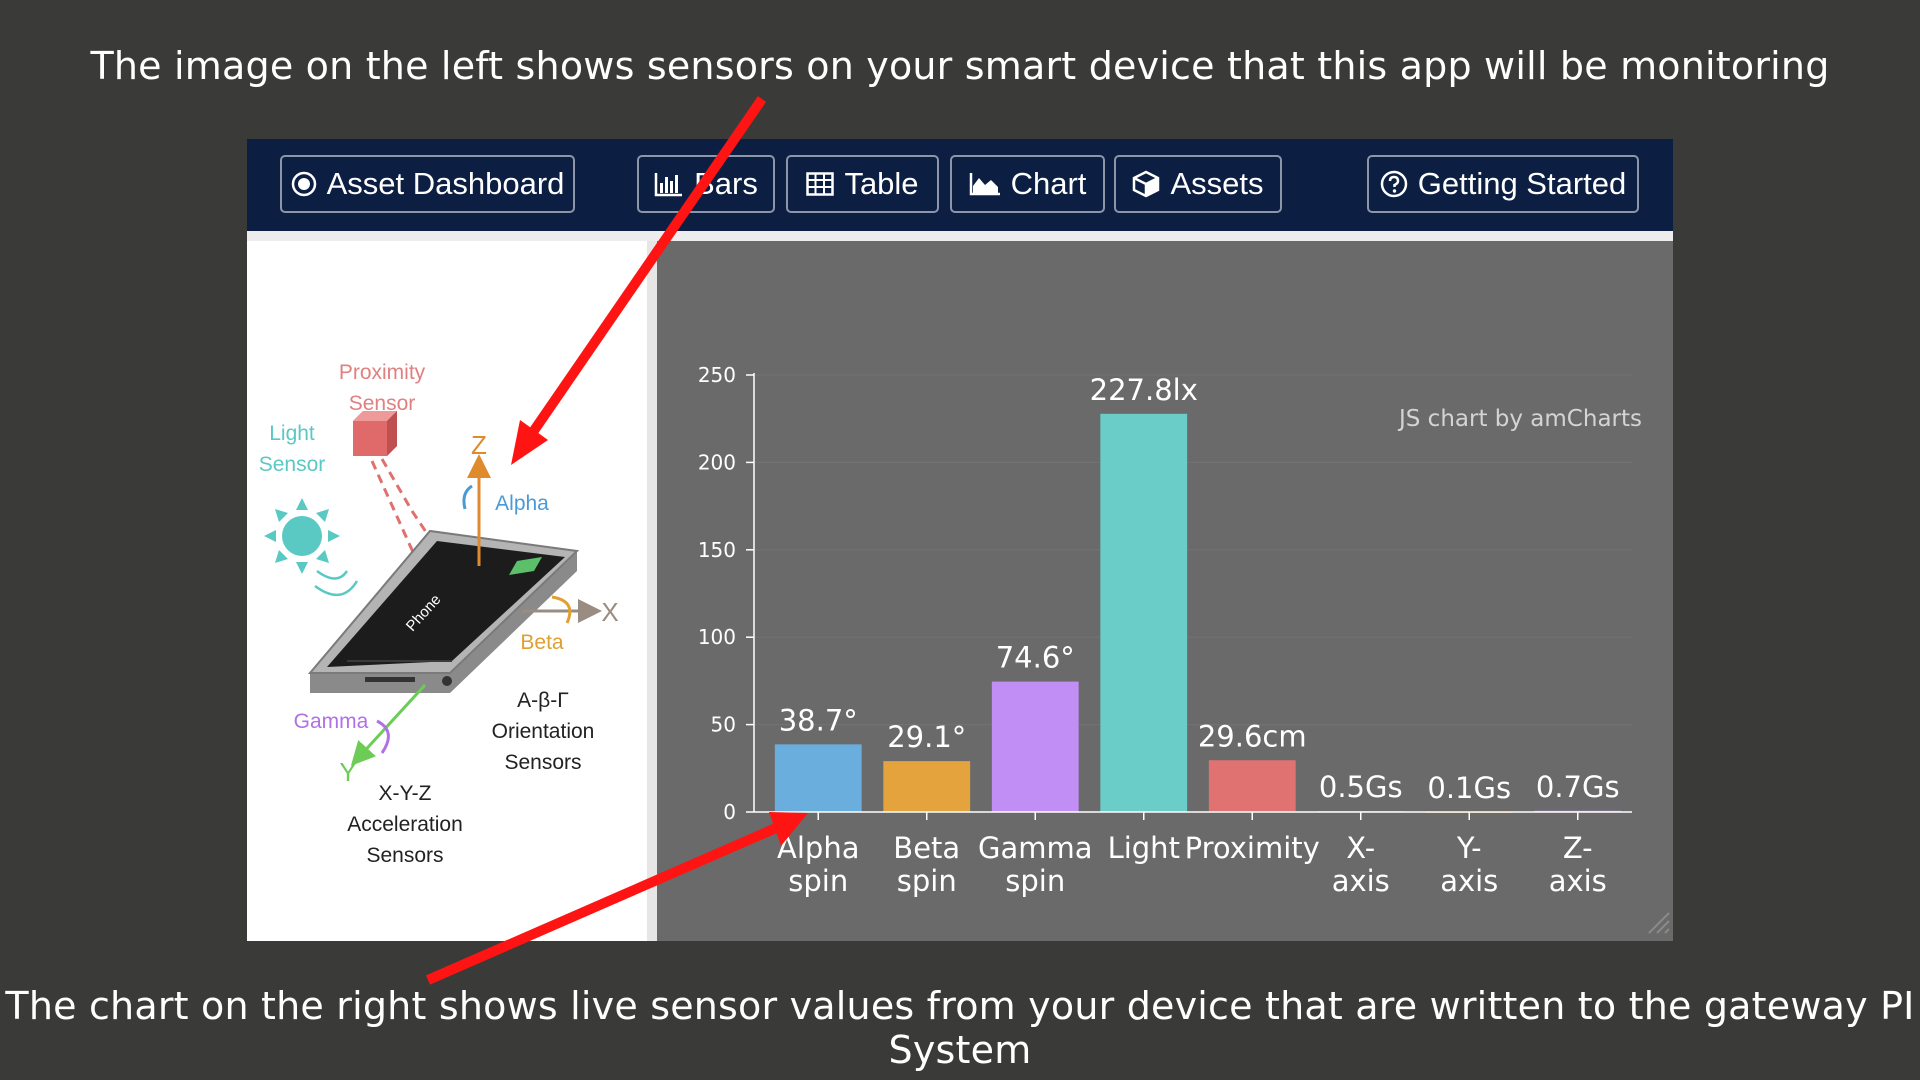  Describe the element at coordinates (382, 372) in the screenshot. I see `proximity-label-1: Proximity` at that location.